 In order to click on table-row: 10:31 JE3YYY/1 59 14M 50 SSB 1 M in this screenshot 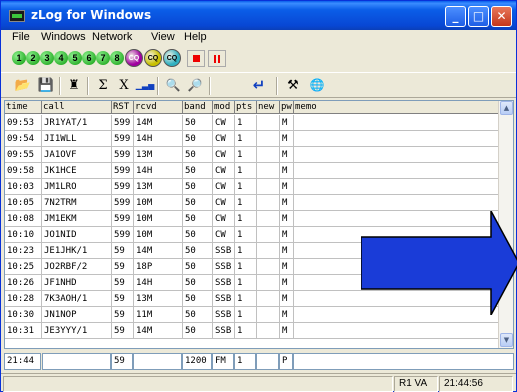, I will do `click(252, 331)`.